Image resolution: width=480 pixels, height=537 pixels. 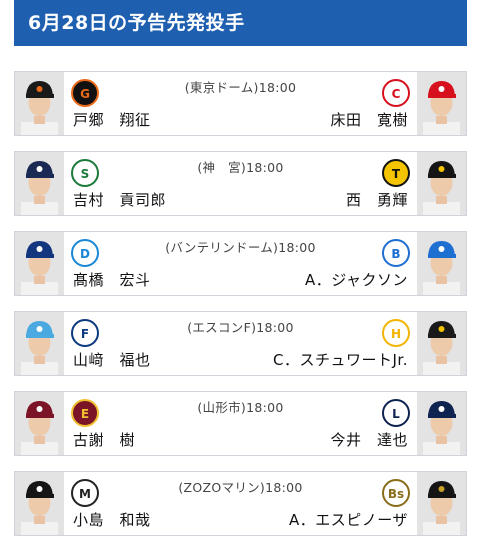 I want to click on game-row: D (バンテリンドーム)18:00 髙橋 宏斗 A．ジャクソン B, so click(x=240, y=263).